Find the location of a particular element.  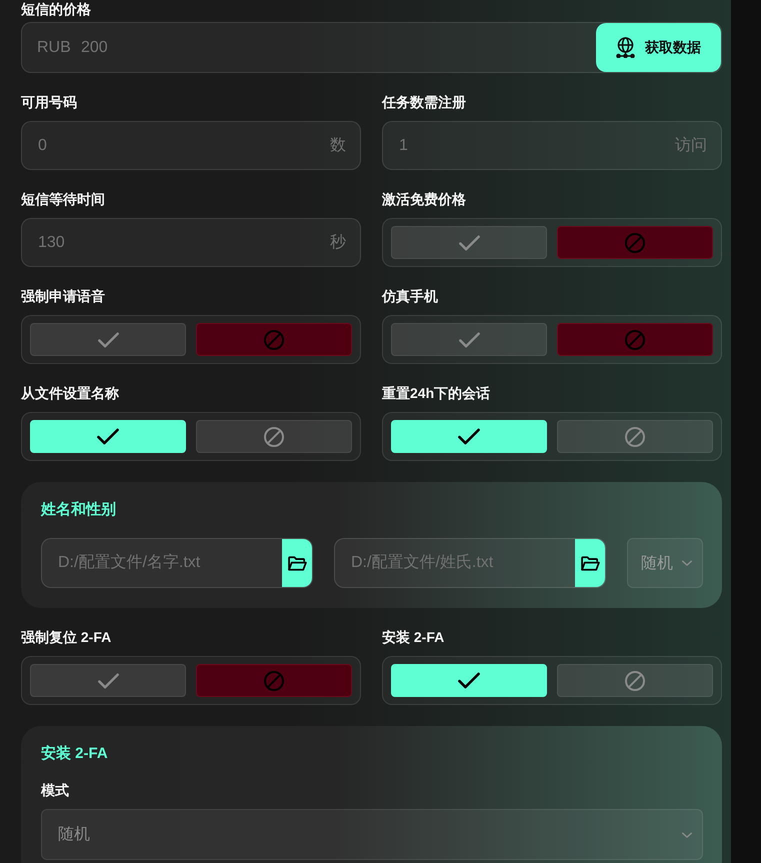

field-label: 从文件设置名称 is located at coordinates (70, 393).